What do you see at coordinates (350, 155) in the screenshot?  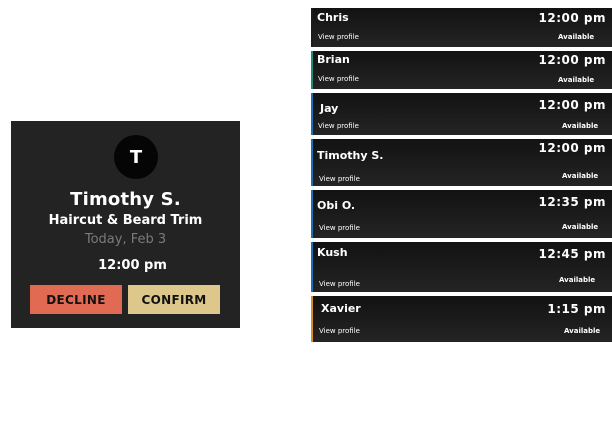 I see `barber-name: Timothy S.` at bounding box center [350, 155].